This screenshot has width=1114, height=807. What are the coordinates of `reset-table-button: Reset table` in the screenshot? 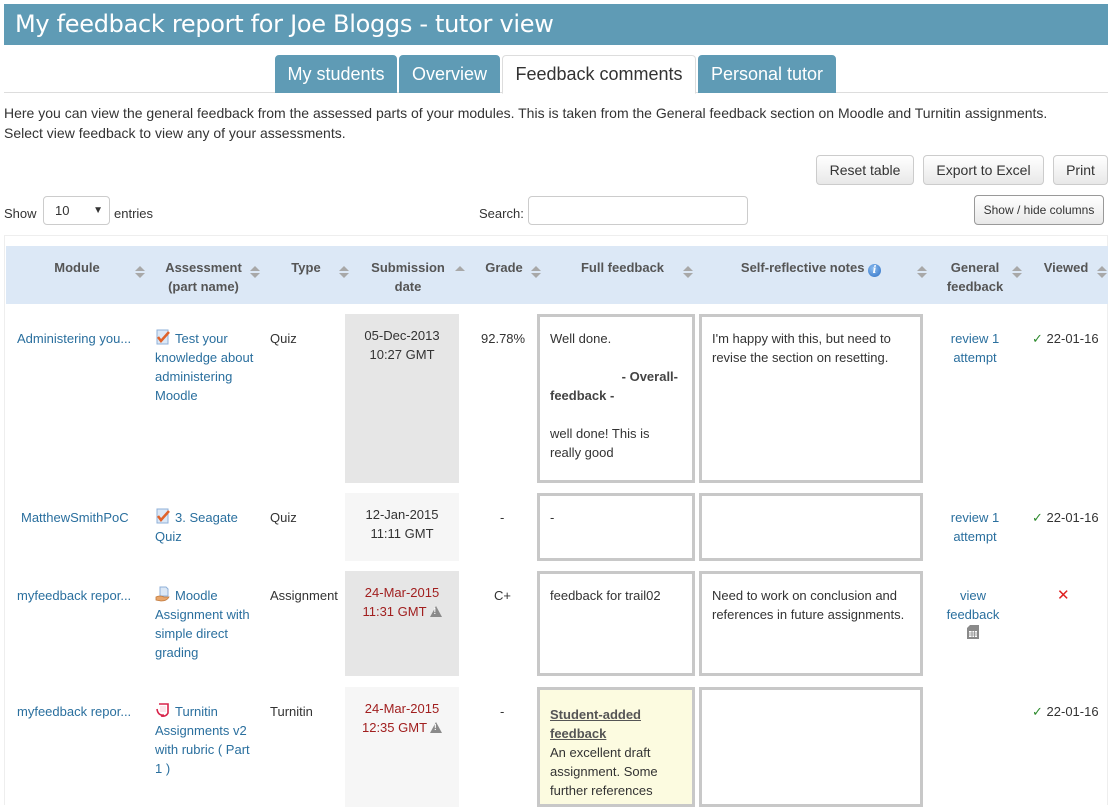 It's located at (865, 170).